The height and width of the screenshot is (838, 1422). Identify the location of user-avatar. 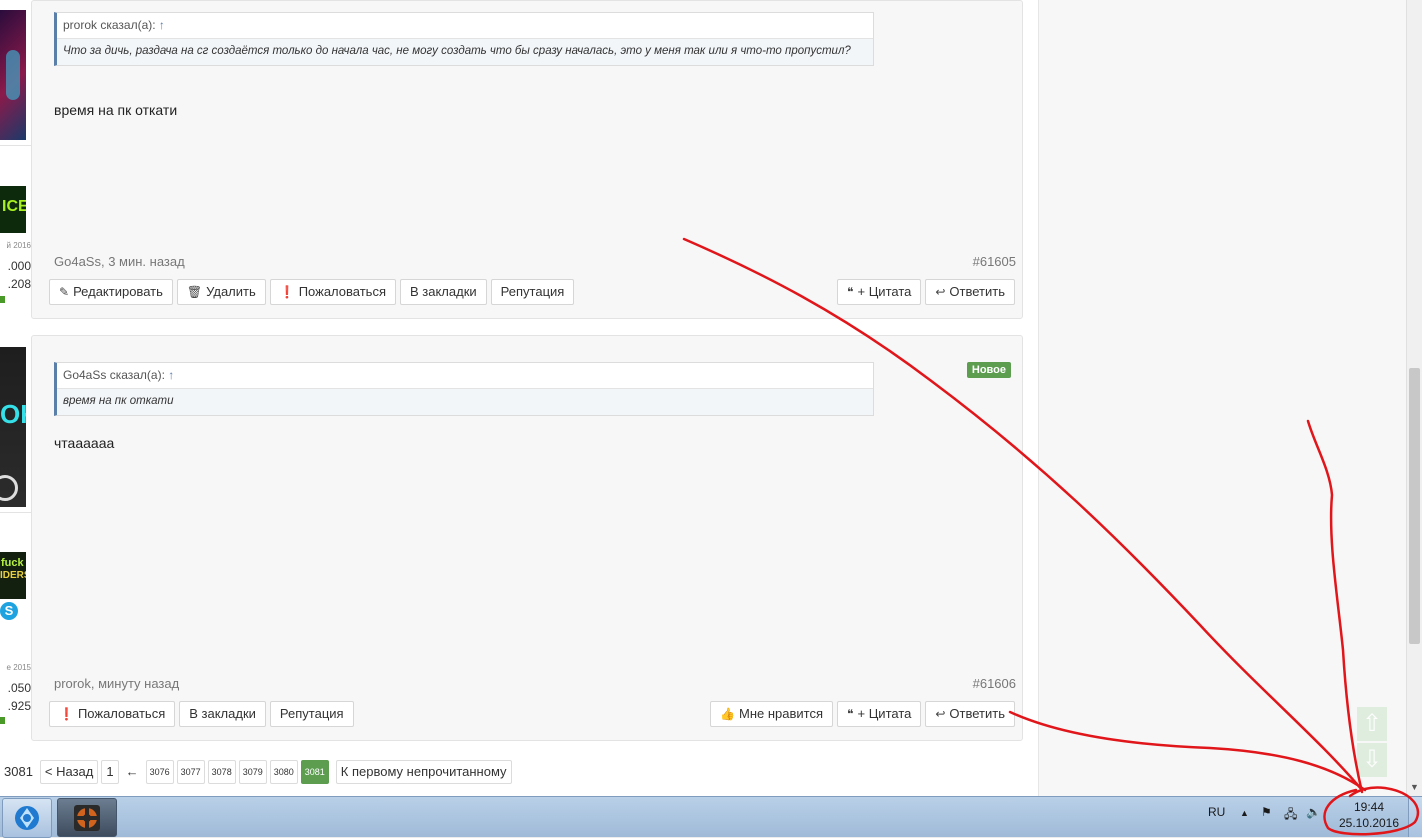
(13, 75).